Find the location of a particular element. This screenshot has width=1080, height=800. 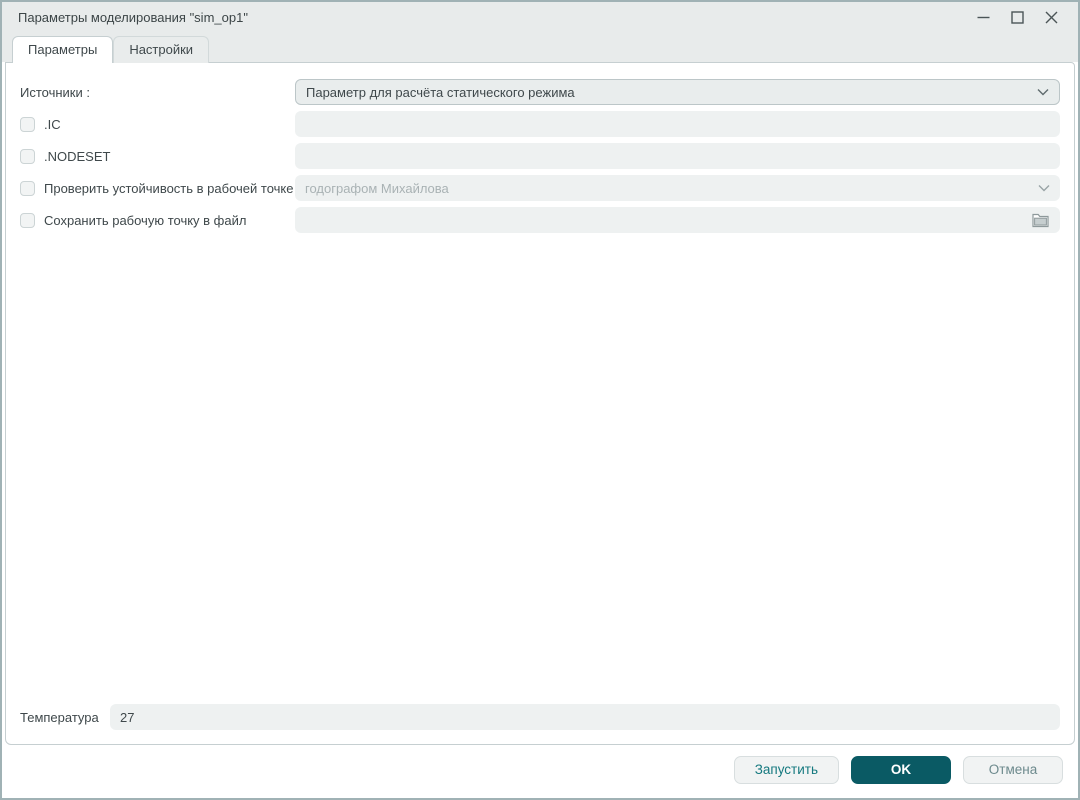

window-title: Параметры моделирования "sim_op1" is located at coordinates (133, 17).